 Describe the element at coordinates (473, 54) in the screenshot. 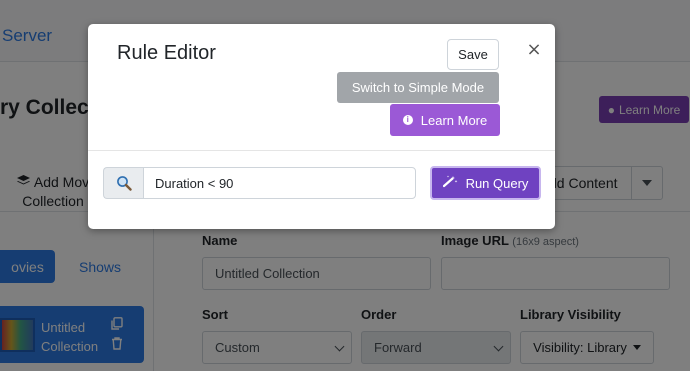

I see `save-button: Save` at that location.